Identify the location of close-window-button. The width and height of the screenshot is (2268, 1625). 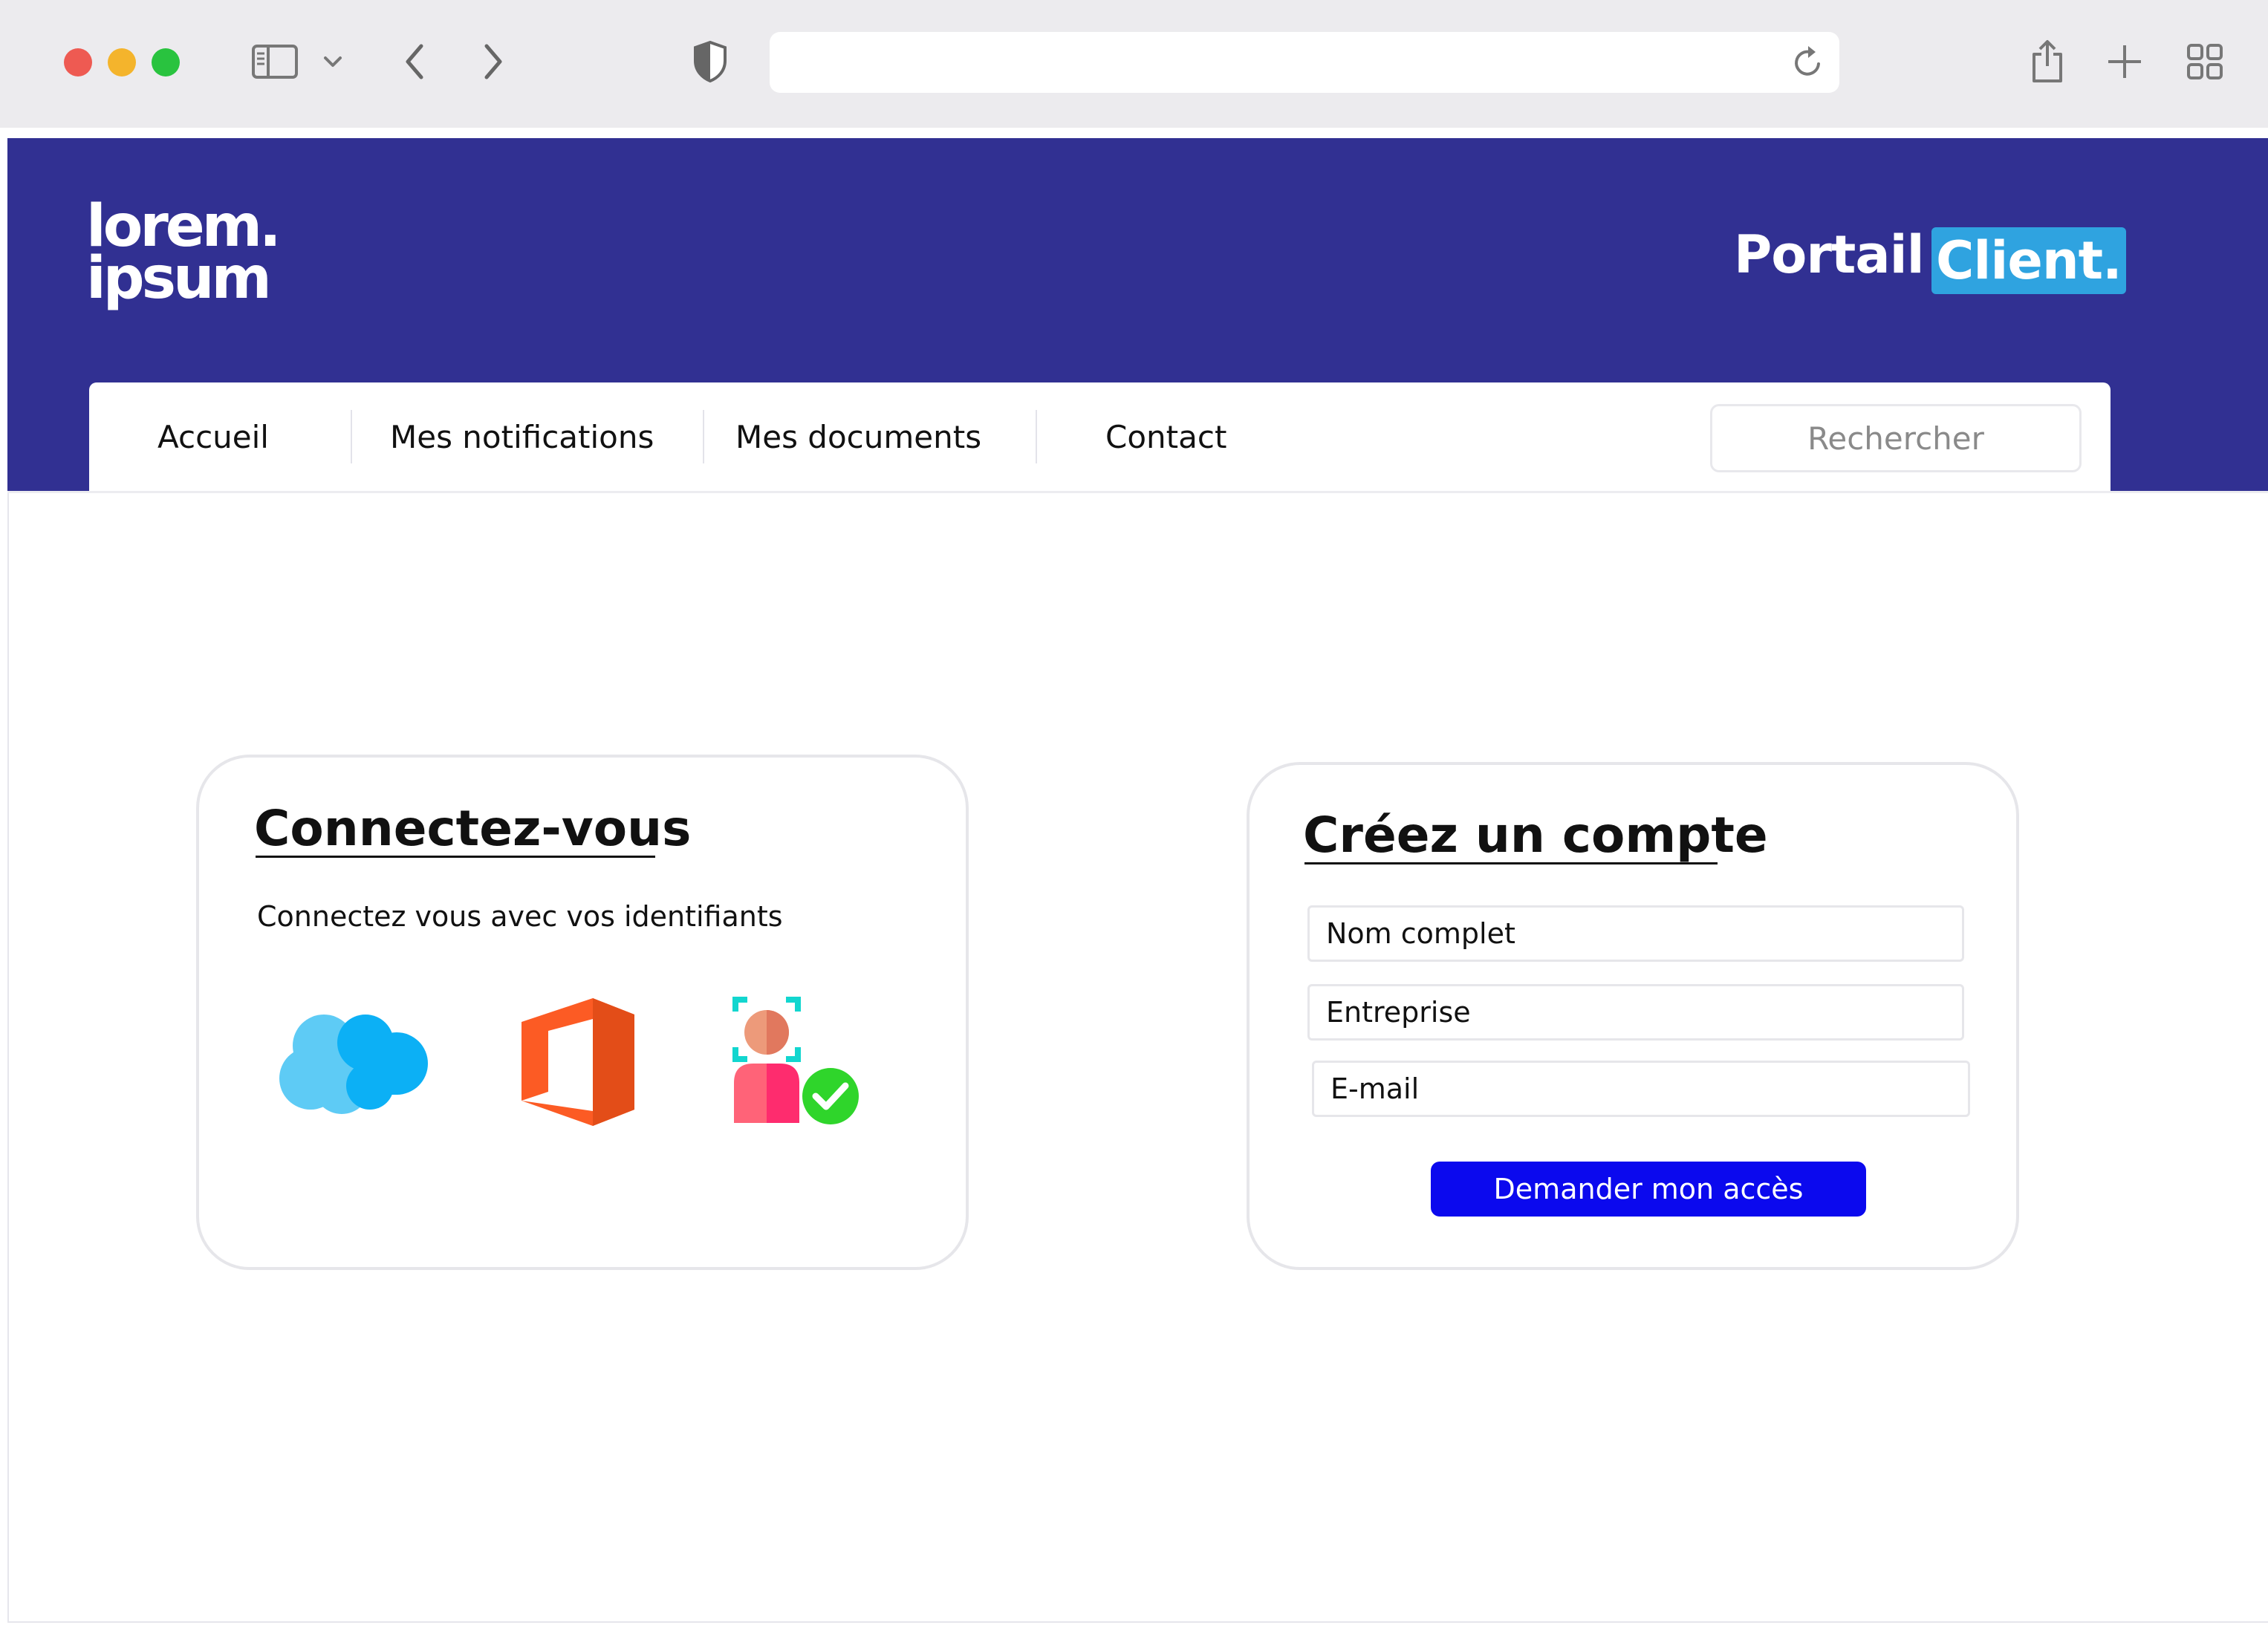
(78, 62).